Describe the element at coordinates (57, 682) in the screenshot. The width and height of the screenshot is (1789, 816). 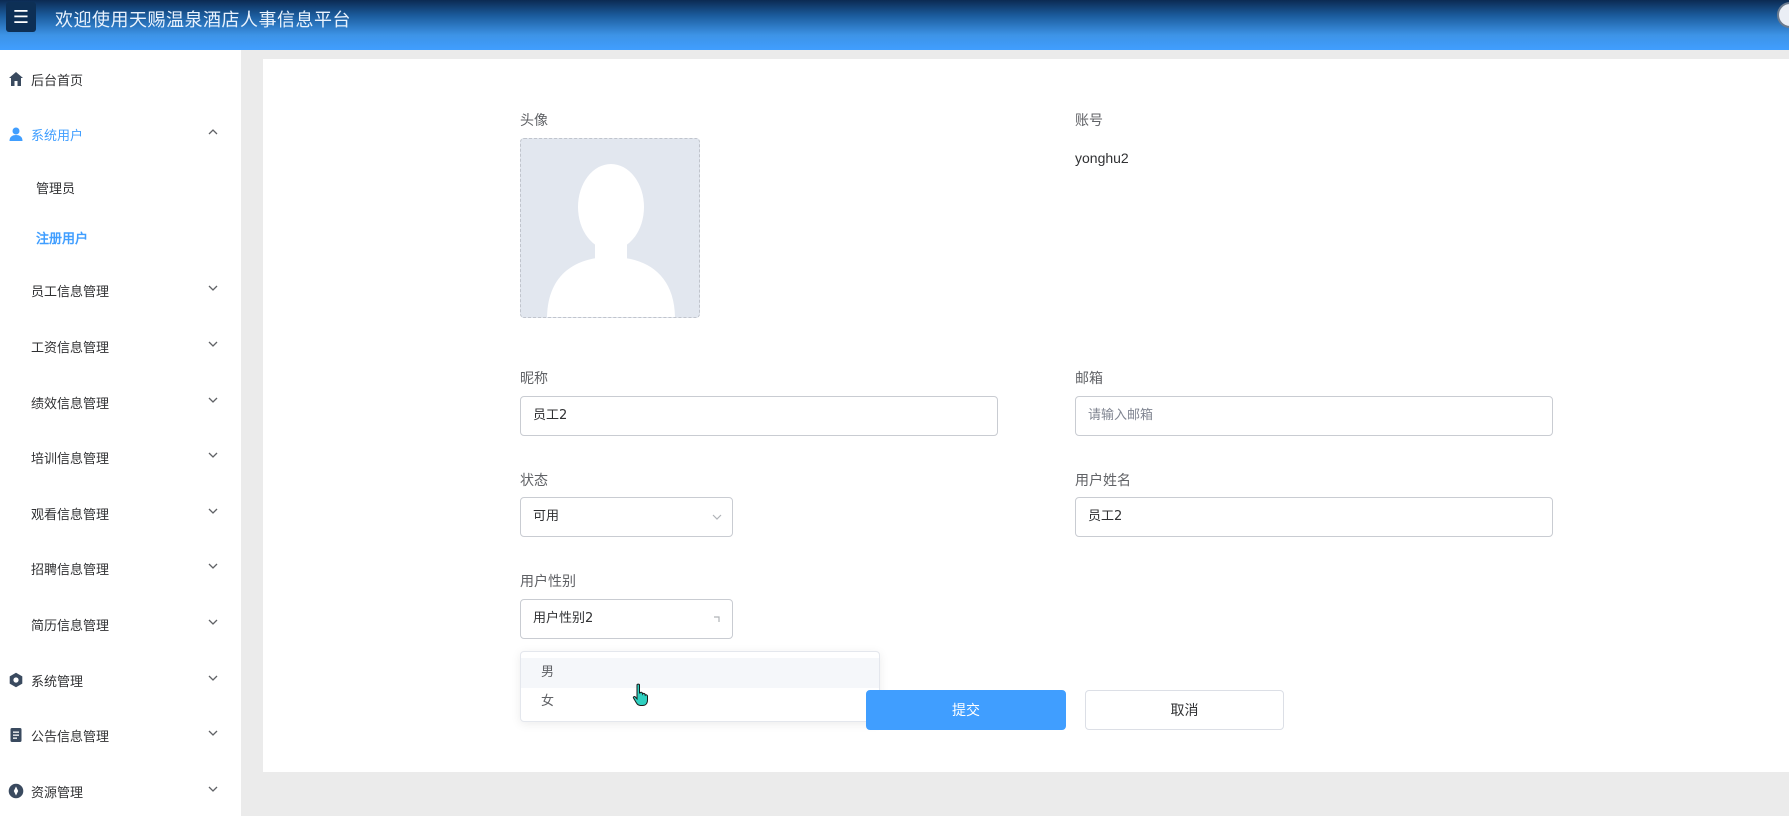
I see `sidebar-item-label: 系统管理` at that location.